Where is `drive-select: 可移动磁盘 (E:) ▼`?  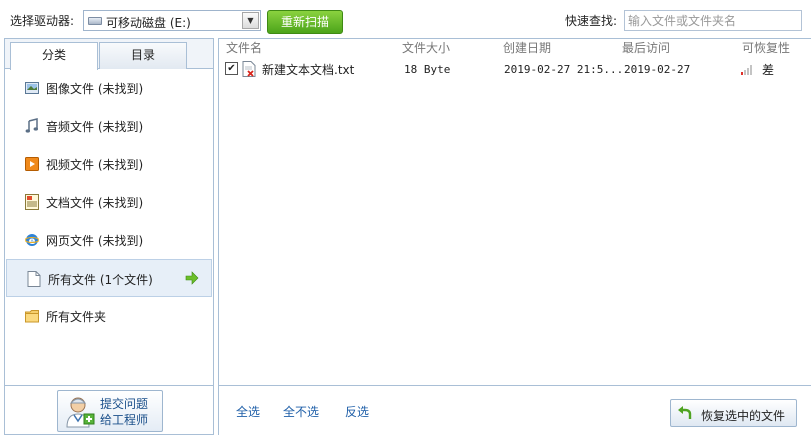
drive-select: 可移动磁盘 (E:) ▼ is located at coordinates (172, 20).